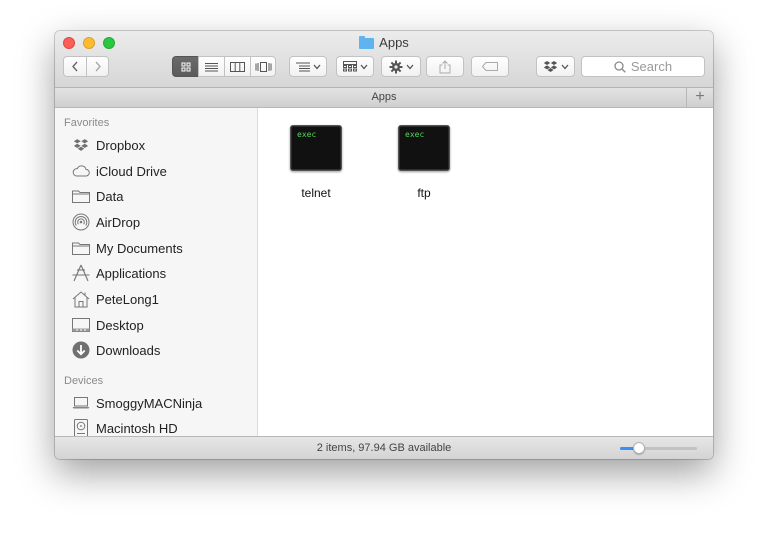 Image resolution: width=768 pixels, height=539 pixels. Describe the element at coordinates (424, 193) in the screenshot. I see `file-name: ftp` at that location.